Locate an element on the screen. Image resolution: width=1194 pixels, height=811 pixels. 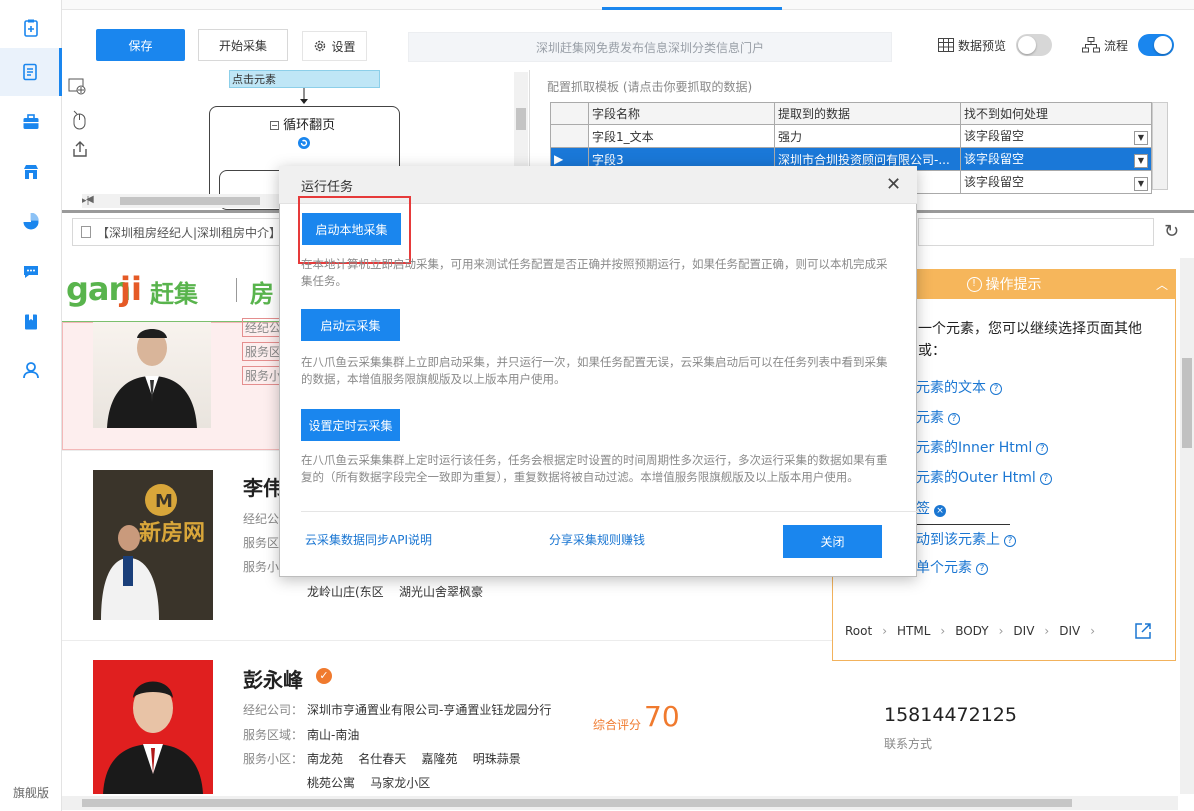
logo-cn: 赶集 is located at coordinates (174, 294).